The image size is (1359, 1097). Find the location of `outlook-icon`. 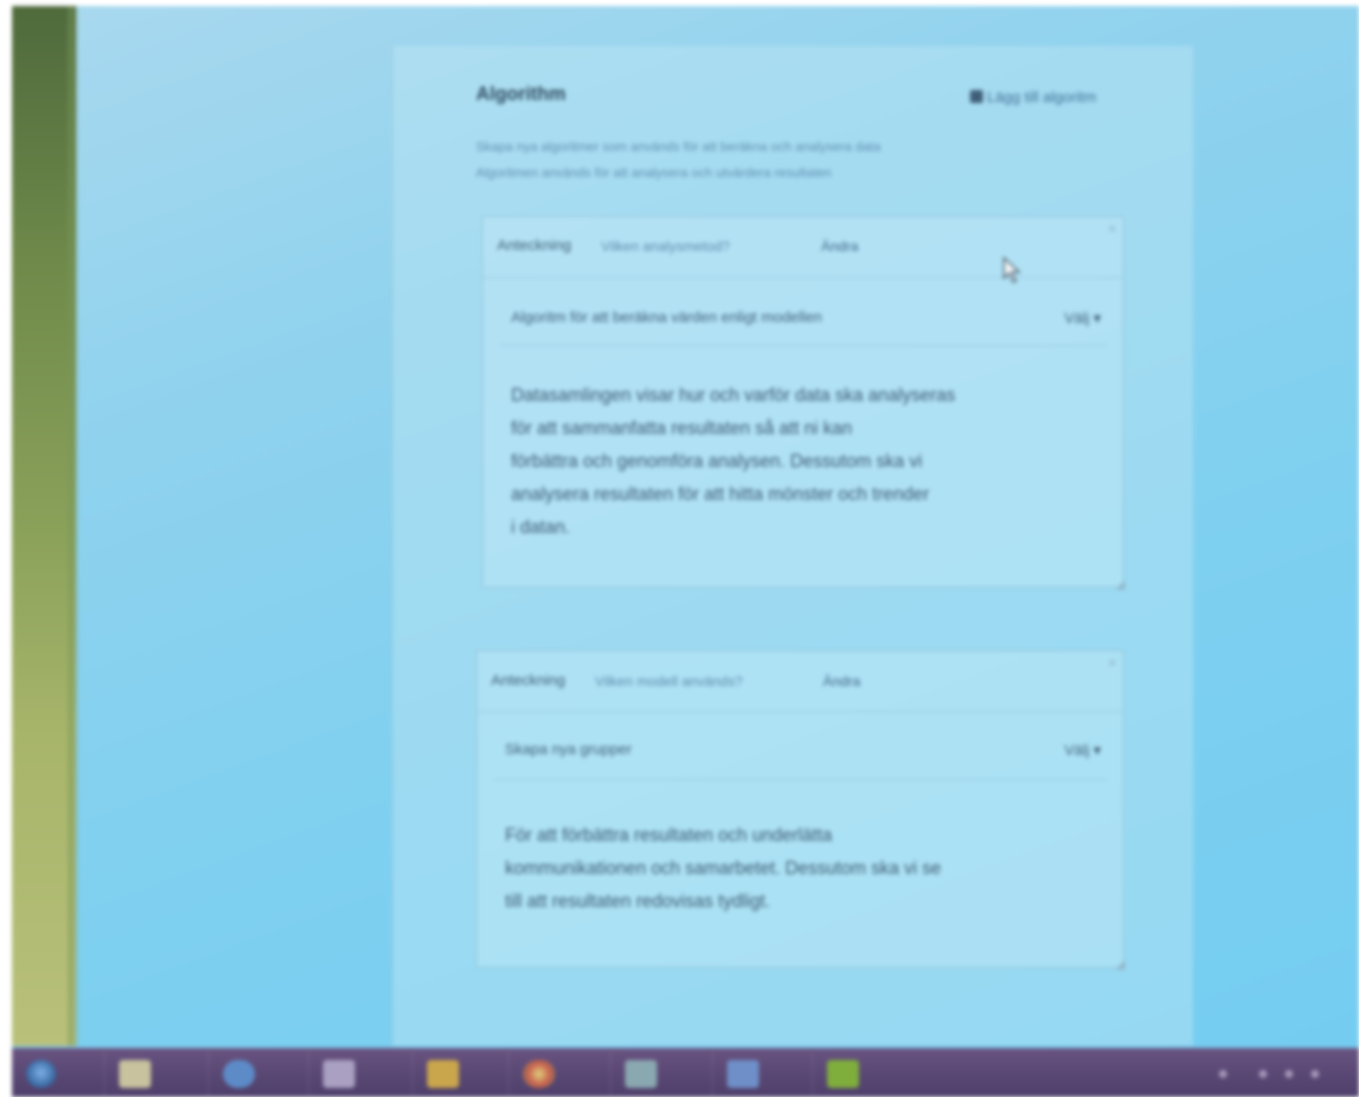

outlook-icon is located at coordinates (641, 1074).